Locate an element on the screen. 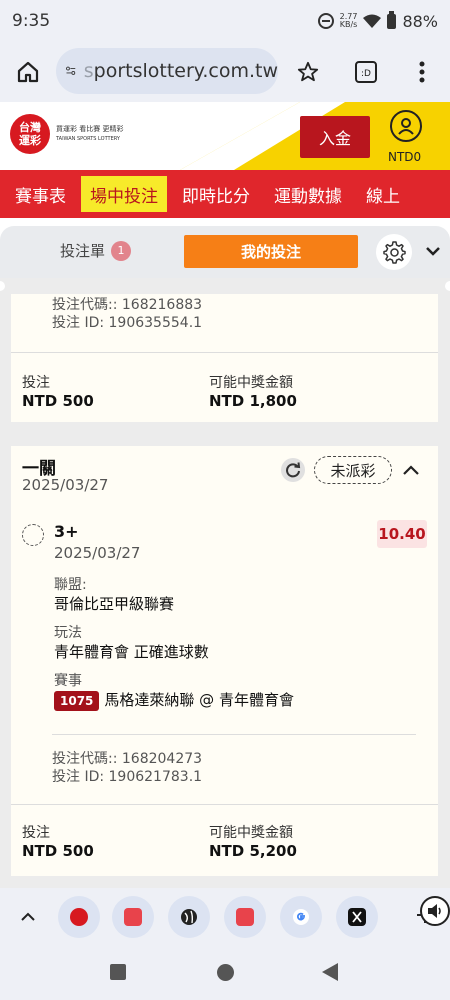 This screenshot has height=1000, width=450. recent-apps-button is located at coordinates (118, 972).